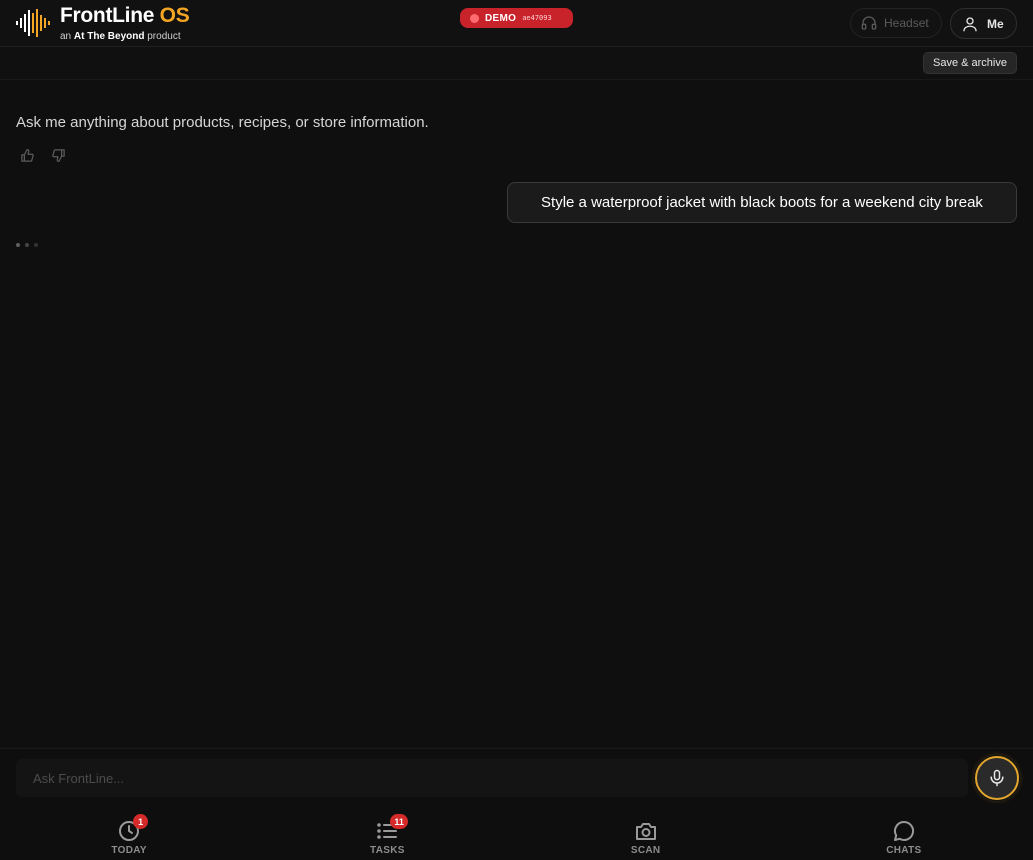 The height and width of the screenshot is (860, 1033). I want to click on byline-company: At The Beyond, so click(109, 36).